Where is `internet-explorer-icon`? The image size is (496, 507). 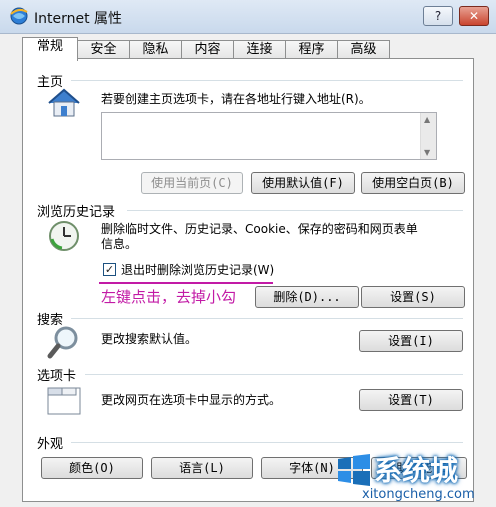
internet-explorer-icon is located at coordinates (19, 16).